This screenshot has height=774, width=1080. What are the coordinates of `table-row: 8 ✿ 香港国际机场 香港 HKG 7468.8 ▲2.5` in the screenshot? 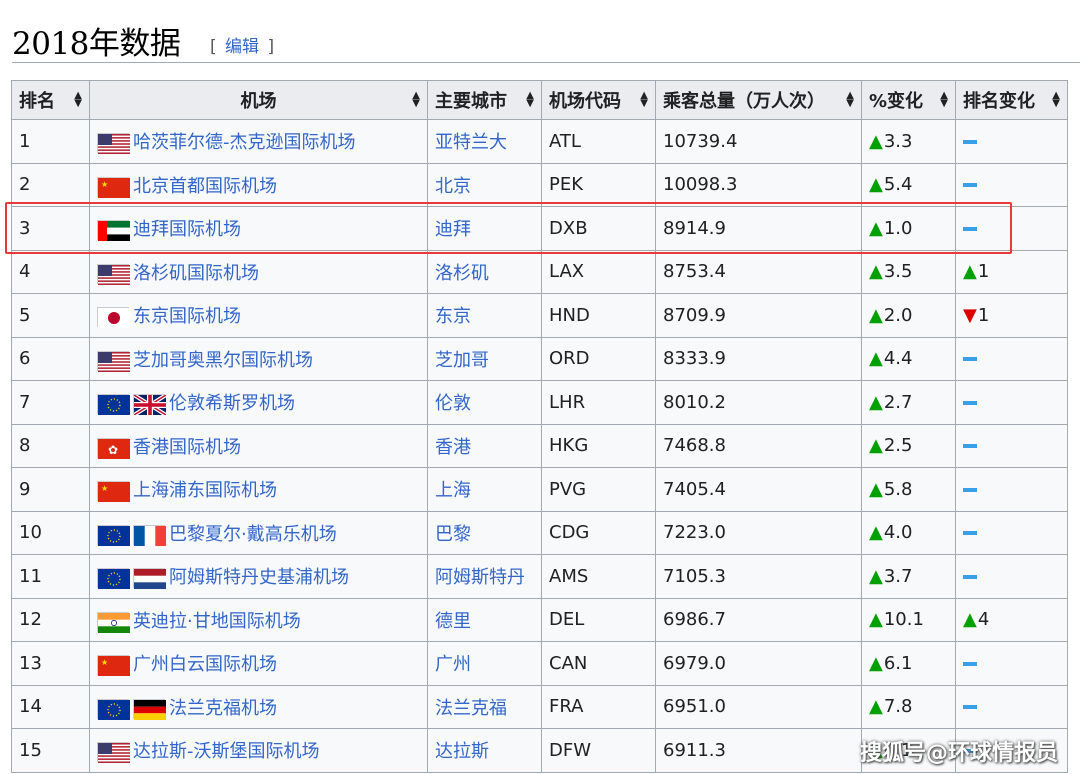 It's located at (539, 445).